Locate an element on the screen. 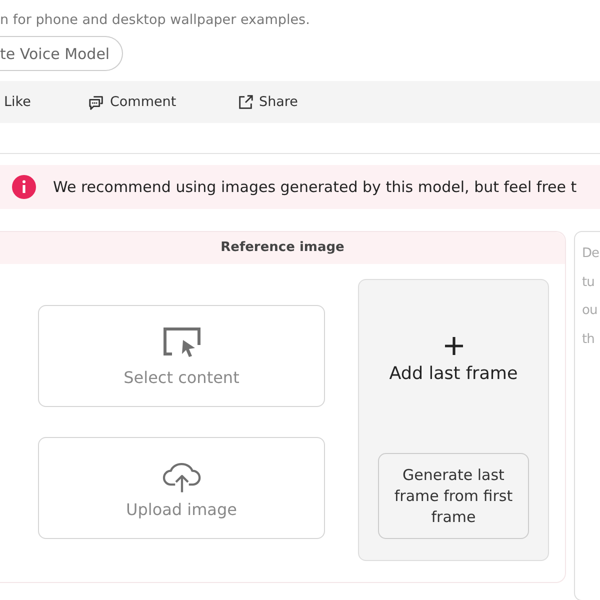 The image size is (600, 600). alert-text: We recommend using images generated by this model, but feel free t is located at coordinates (315, 187).